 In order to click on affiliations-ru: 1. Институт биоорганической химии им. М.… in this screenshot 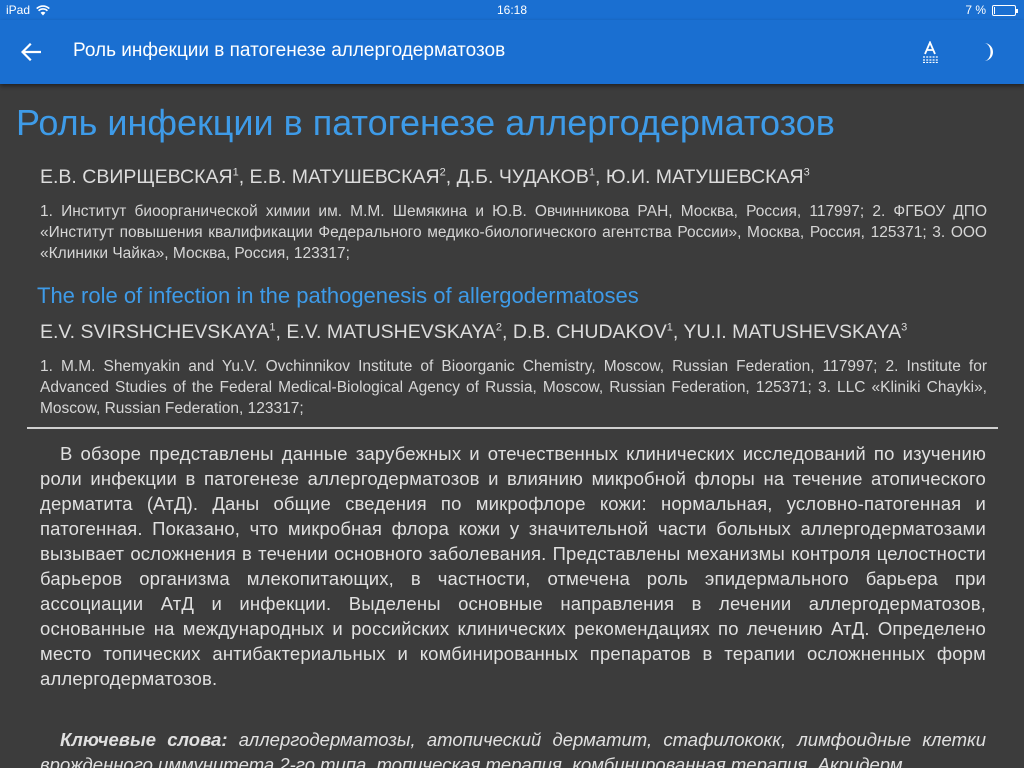, I will do `click(513, 232)`.